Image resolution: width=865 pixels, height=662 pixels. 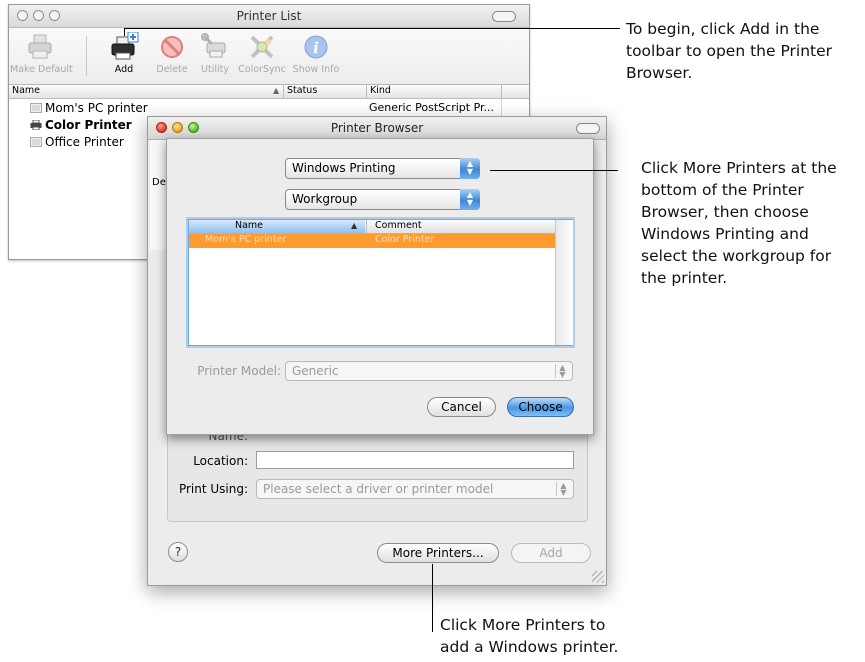 What do you see at coordinates (262, 47) in the screenshot?
I see `colorsync-icon` at bounding box center [262, 47].